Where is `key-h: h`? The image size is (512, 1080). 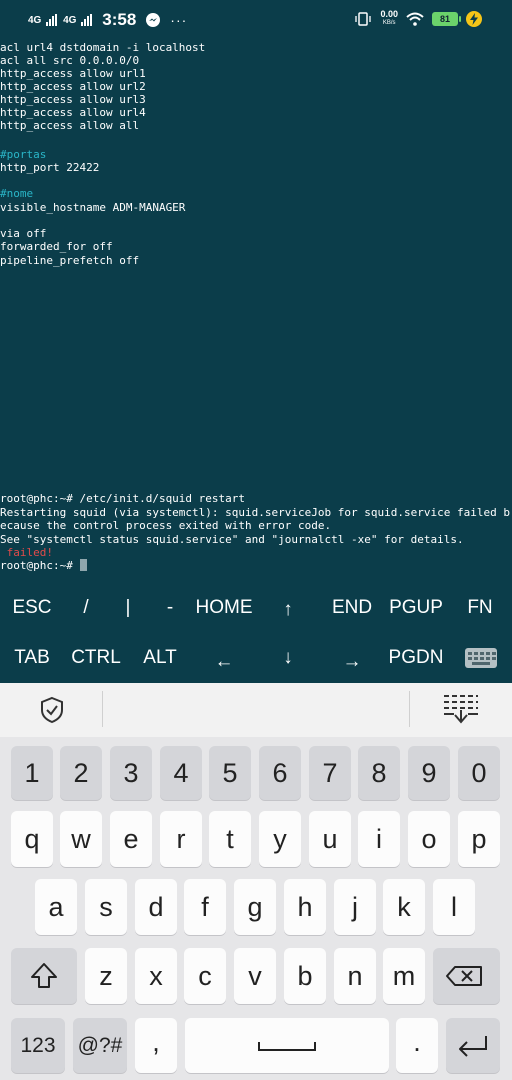 key-h: h is located at coordinates (305, 907).